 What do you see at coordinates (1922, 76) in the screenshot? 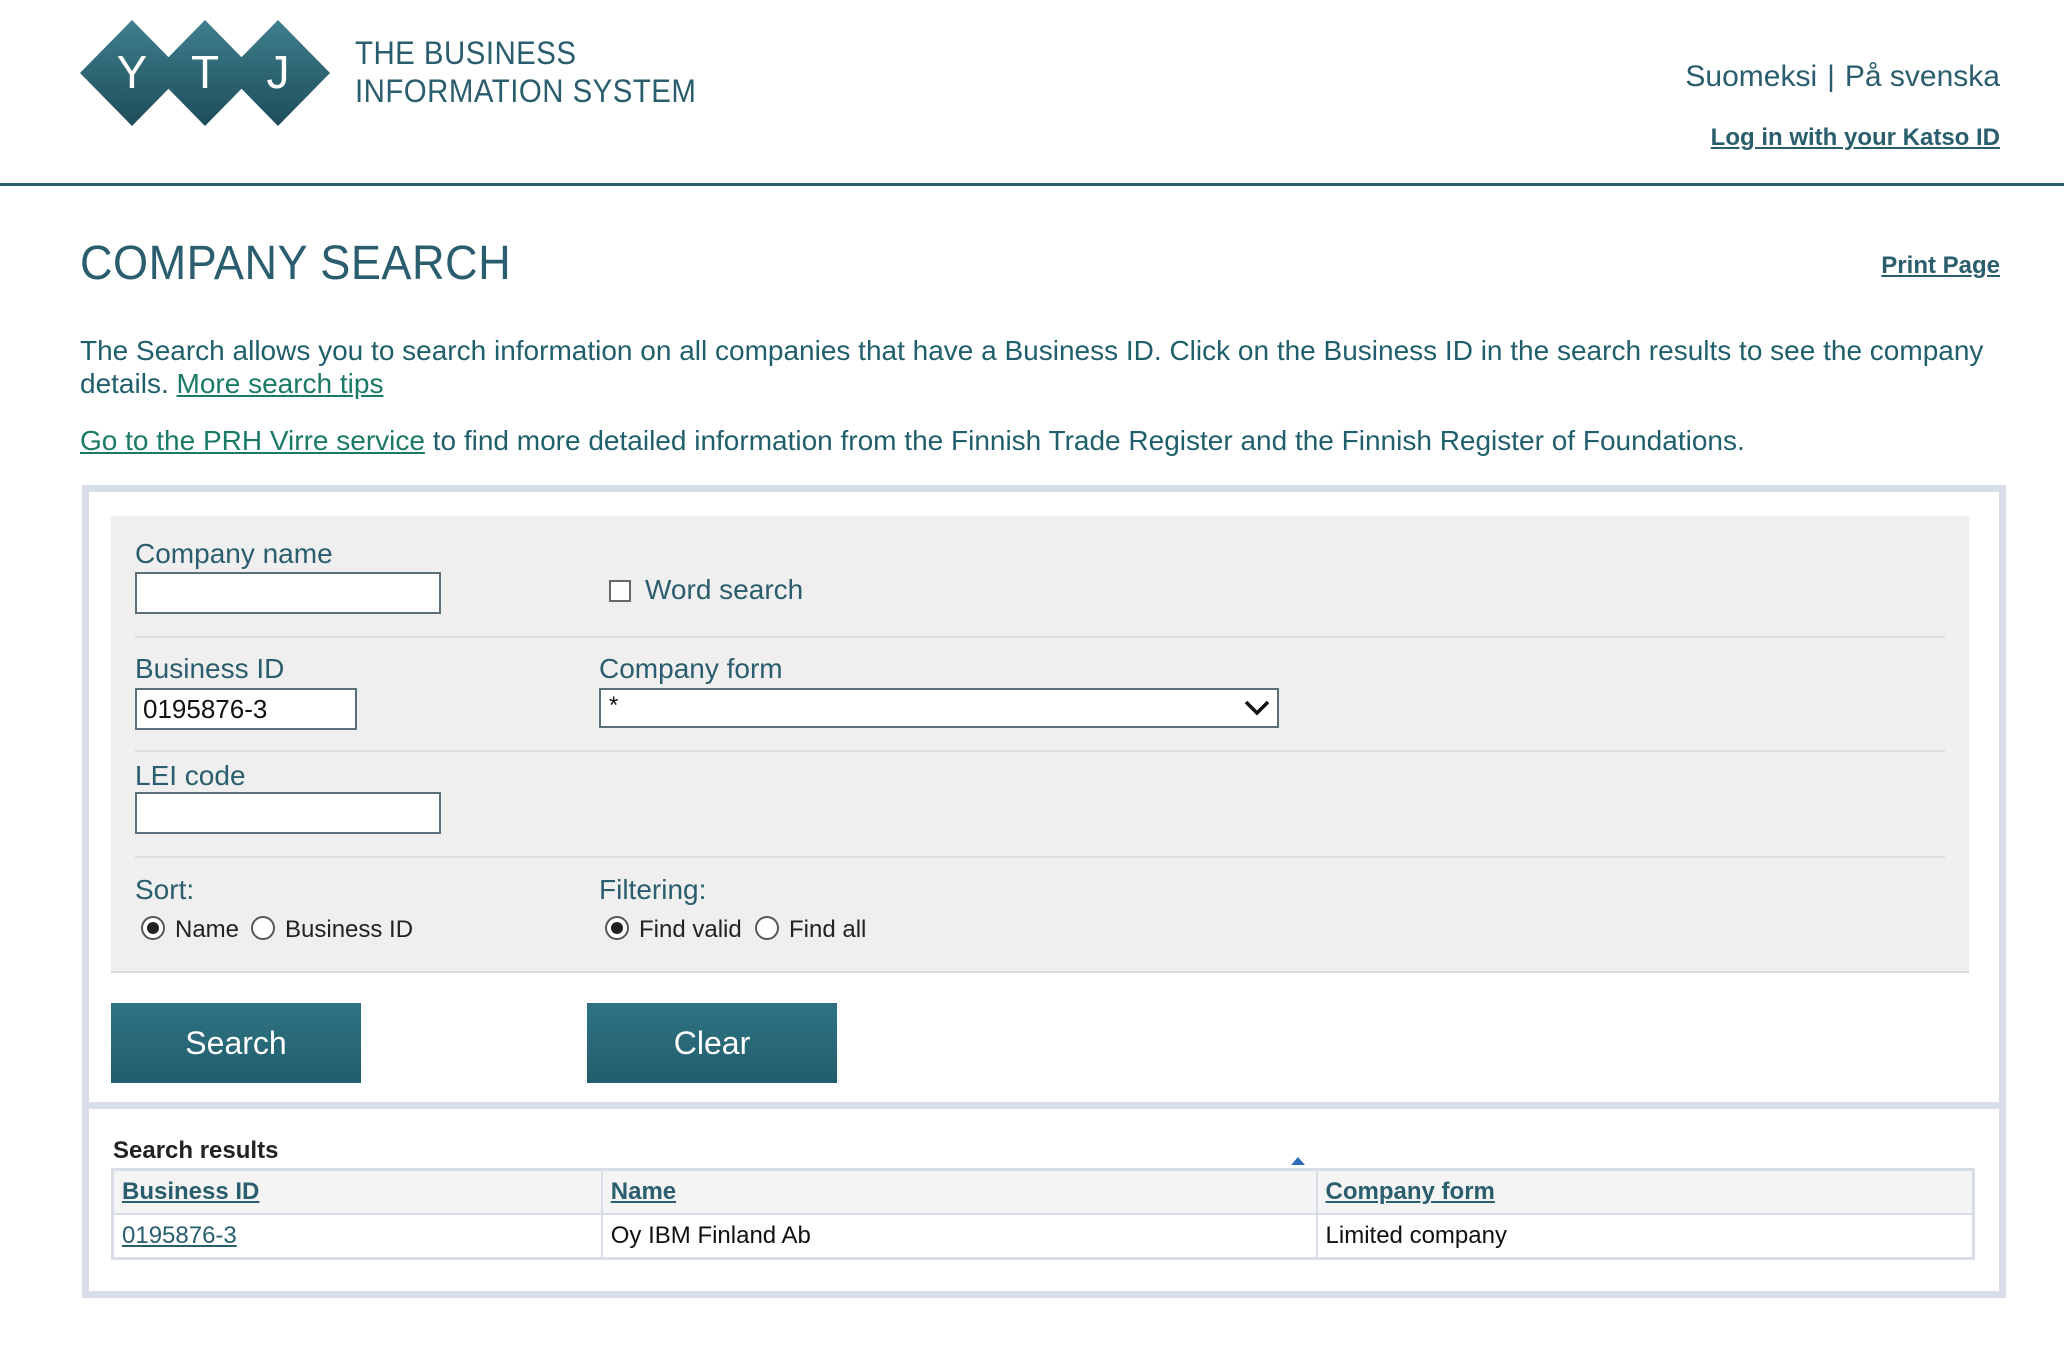
I see `lang-swedish-link: På svenska` at bounding box center [1922, 76].